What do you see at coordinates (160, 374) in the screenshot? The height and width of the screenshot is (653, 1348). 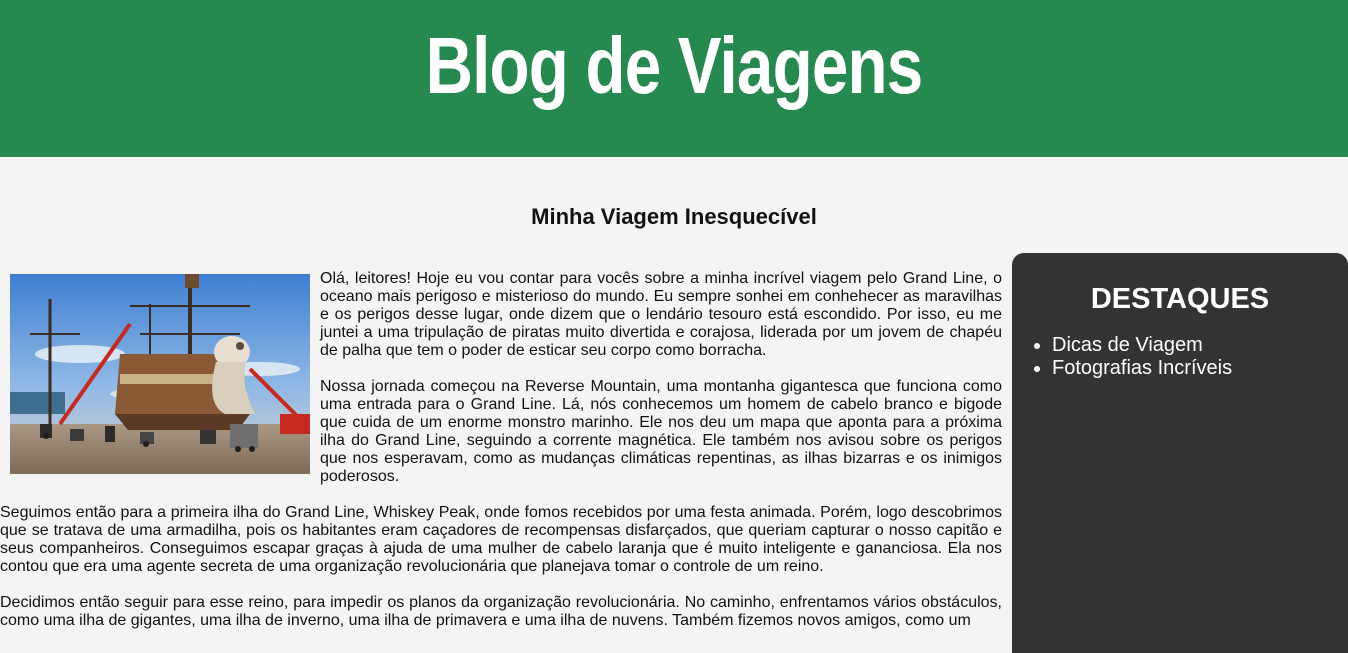 I see `pirate-ship-photo` at bounding box center [160, 374].